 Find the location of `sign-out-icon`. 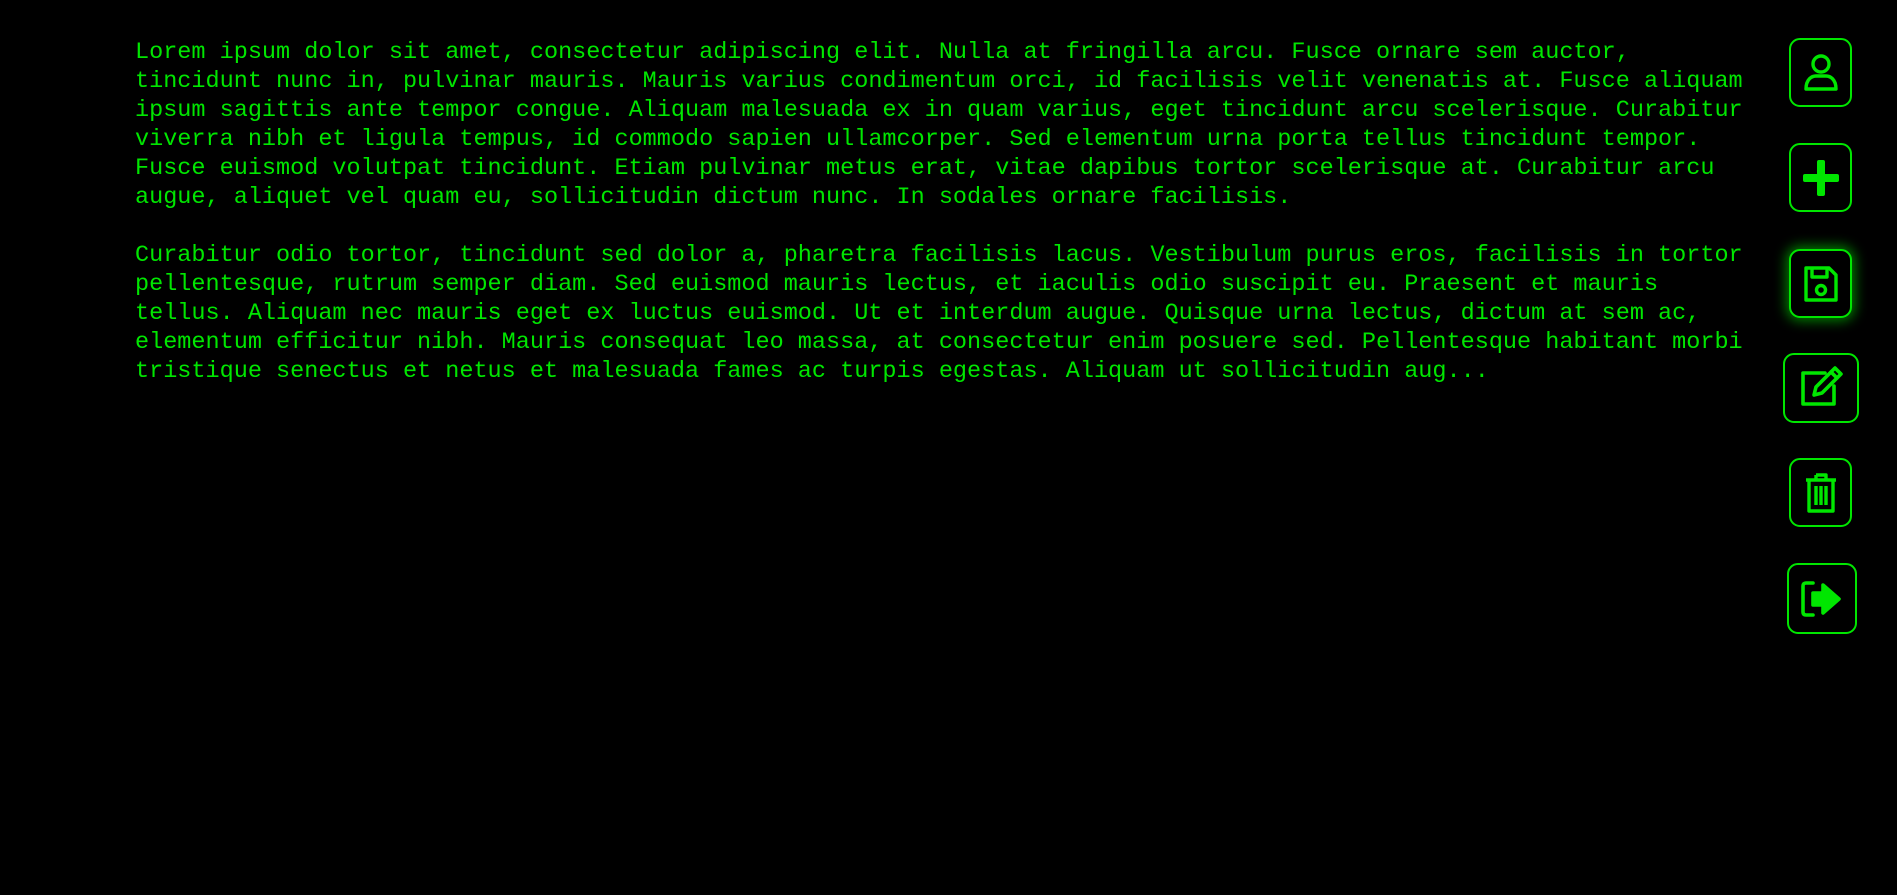

sign-out-icon is located at coordinates (1822, 599).